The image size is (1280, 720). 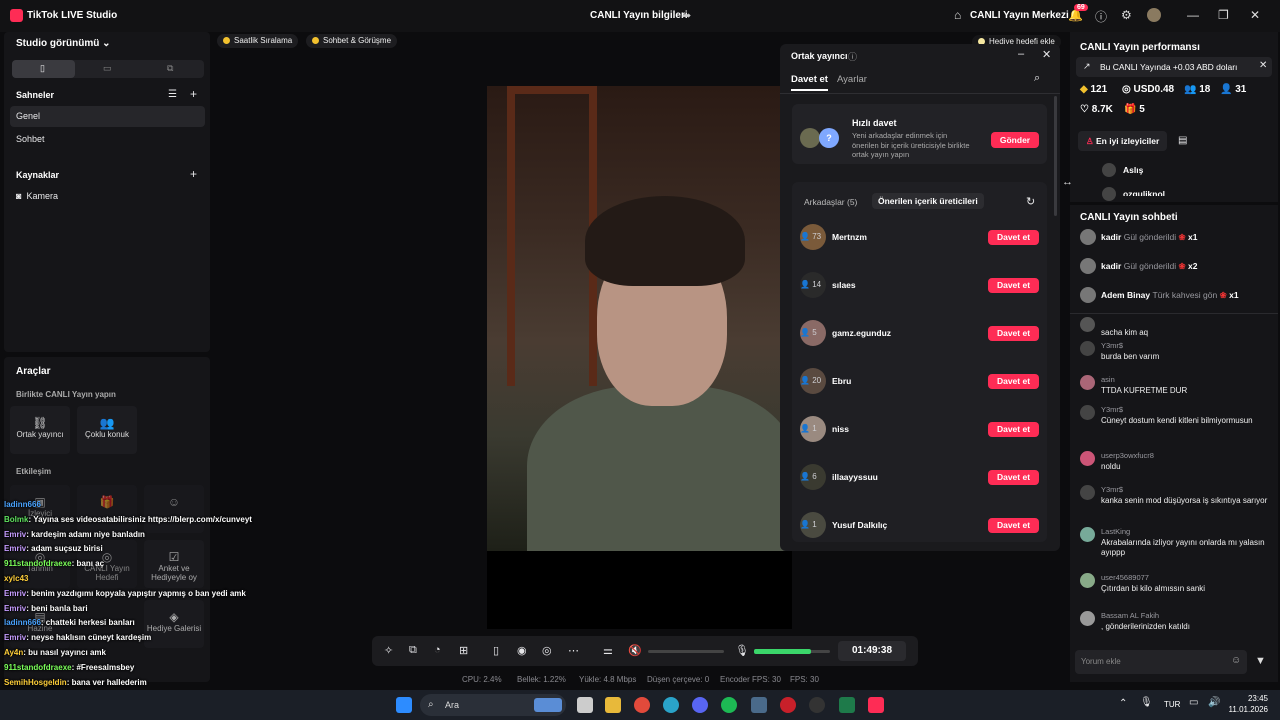 What do you see at coordinates (1123, 141) in the screenshot?
I see `top-viewers-tab: ♙ En iyi izleyiciler` at bounding box center [1123, 141].